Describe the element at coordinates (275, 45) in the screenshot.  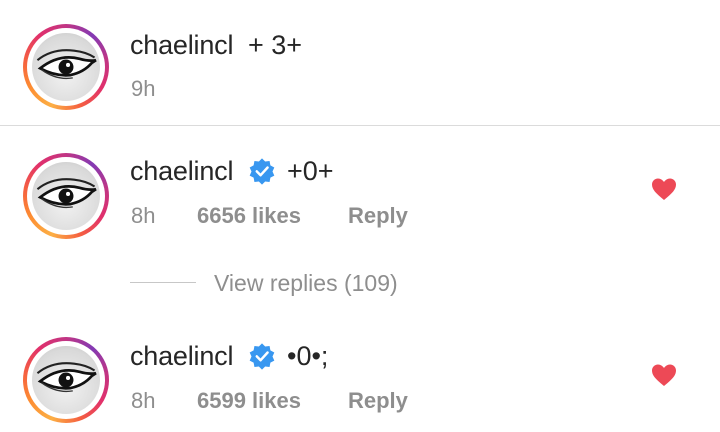
I see `comment-text: + 3+` at that location.